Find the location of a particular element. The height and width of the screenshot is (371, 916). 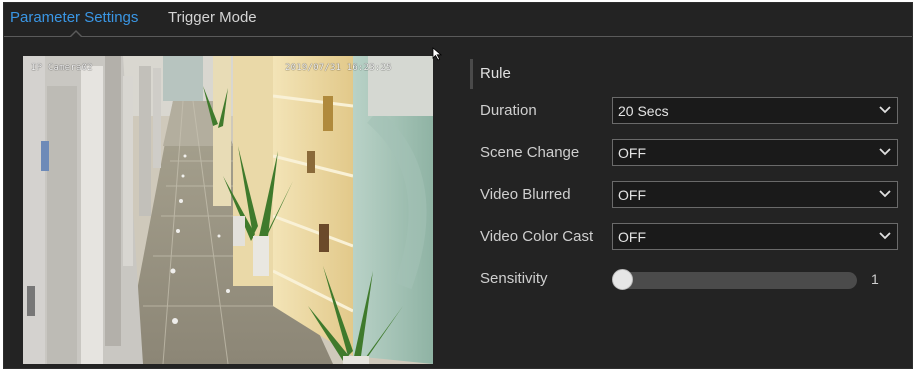

sensitivity-value: 1 is located at coordinates (875, 279).